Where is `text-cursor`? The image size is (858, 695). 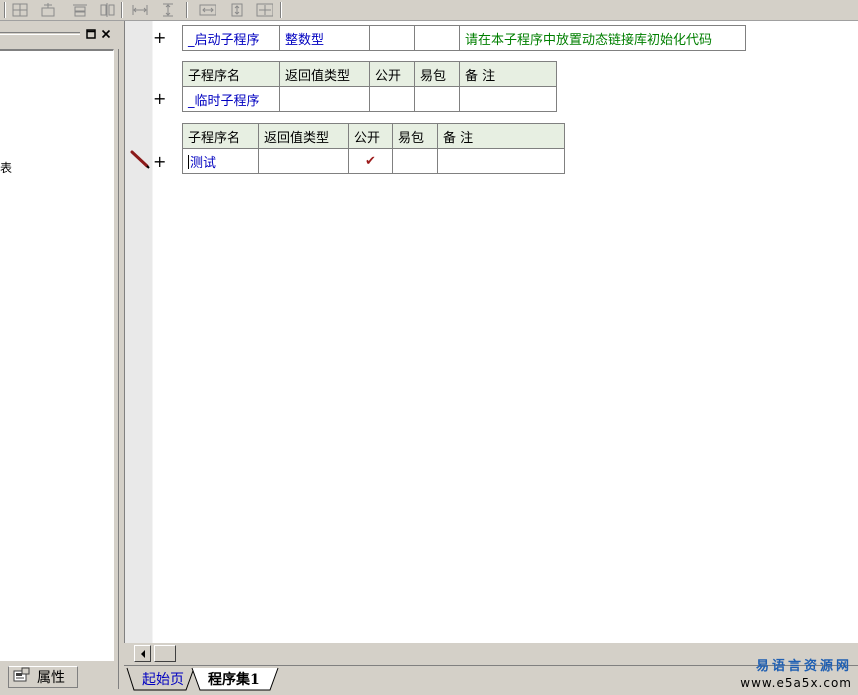
text-cursor is located at coordinates (188, 161).